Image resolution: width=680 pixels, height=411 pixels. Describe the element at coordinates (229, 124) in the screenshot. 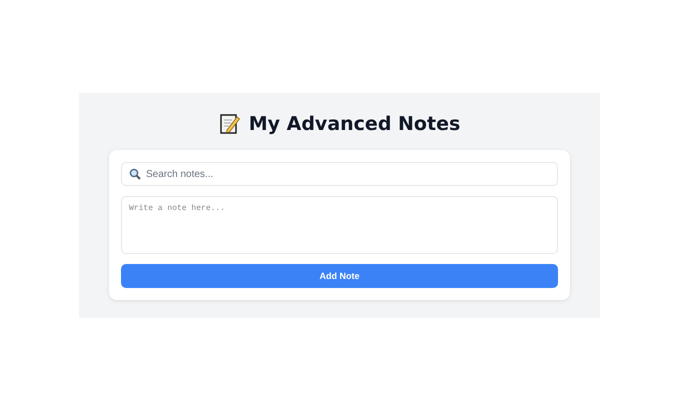

I see `memo-icon` at that location.